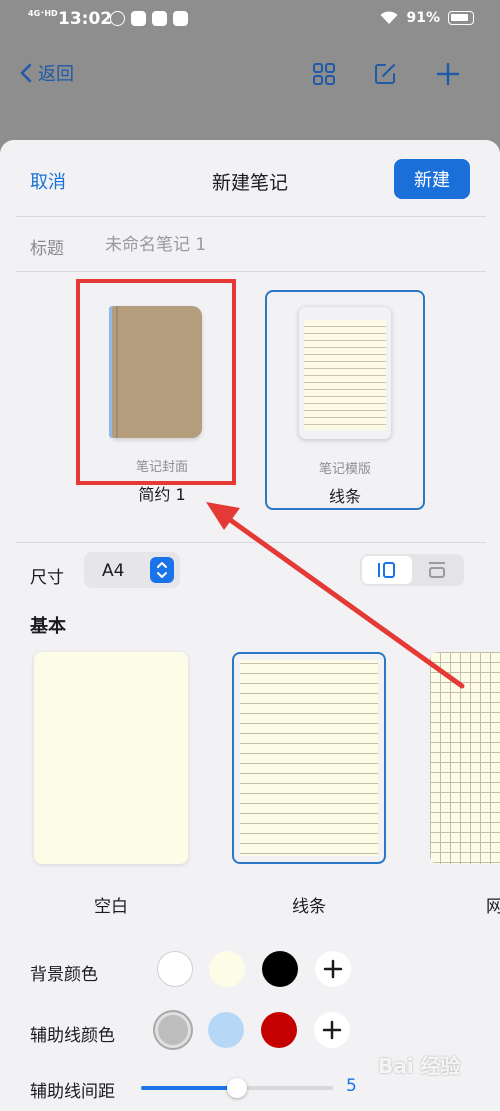 This screenshot has width=500, height=1111. I want to click on orientation-toggle, so click(412, 570).